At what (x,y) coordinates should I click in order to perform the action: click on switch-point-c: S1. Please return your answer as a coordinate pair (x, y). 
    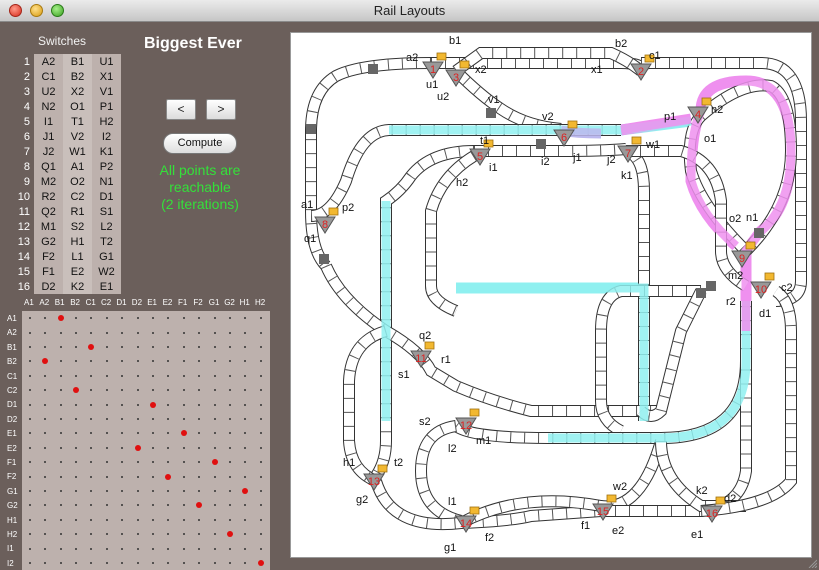
    Looking at the image, I should click on (106, 211).